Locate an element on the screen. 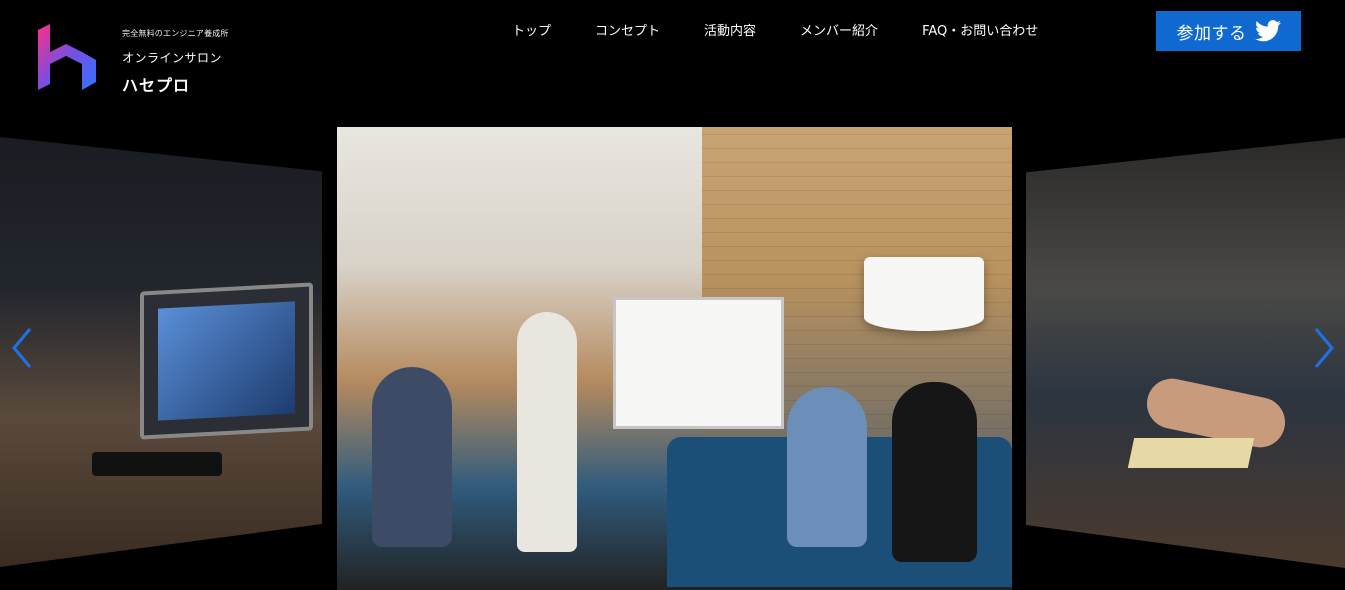  person-on-sofa is located at coordinates (827, 467).